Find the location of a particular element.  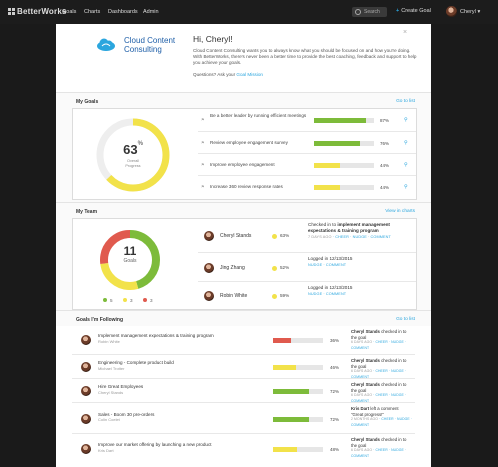

activity-date: 2 MONTHS AGO is located at coordinates (365, 419).